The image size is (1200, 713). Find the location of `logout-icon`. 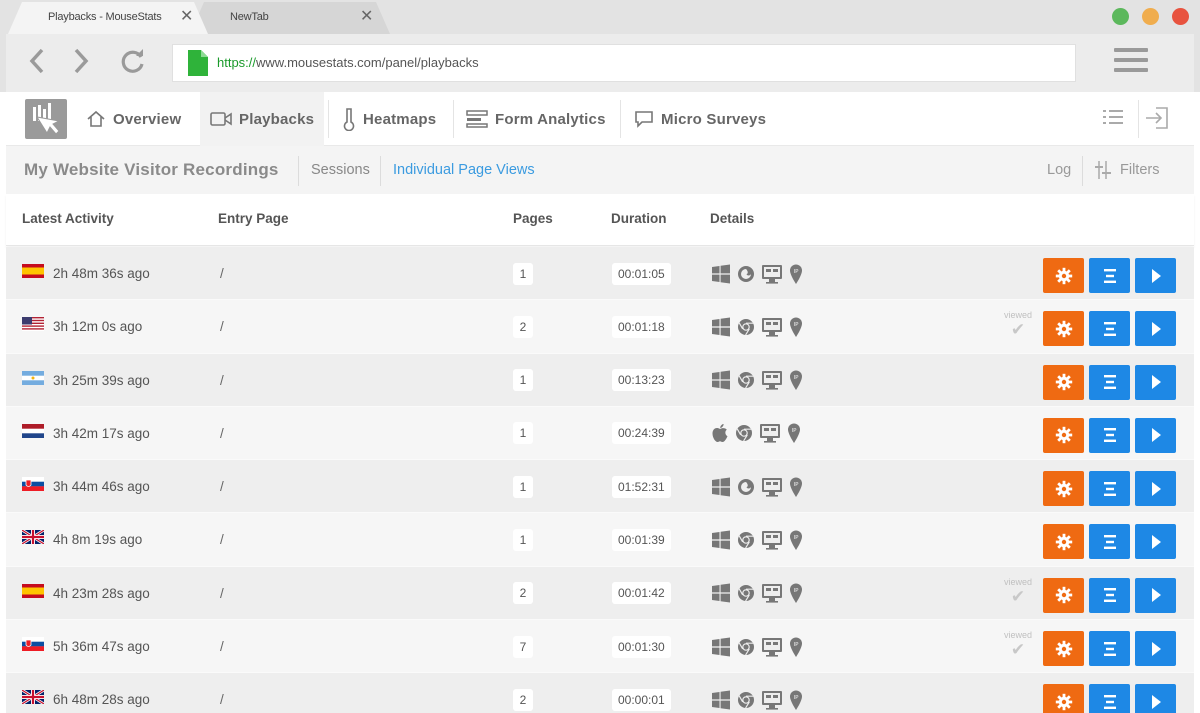

logout-icon is located at coordinates (1157, 120).